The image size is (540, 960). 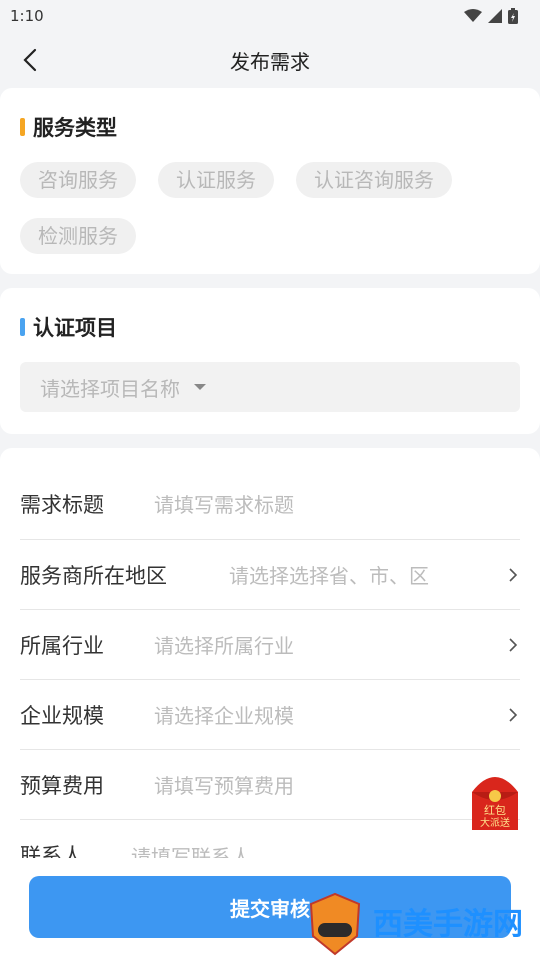 I want to click on chip-consulting: 咨询服务, so click(x=78, y=180).